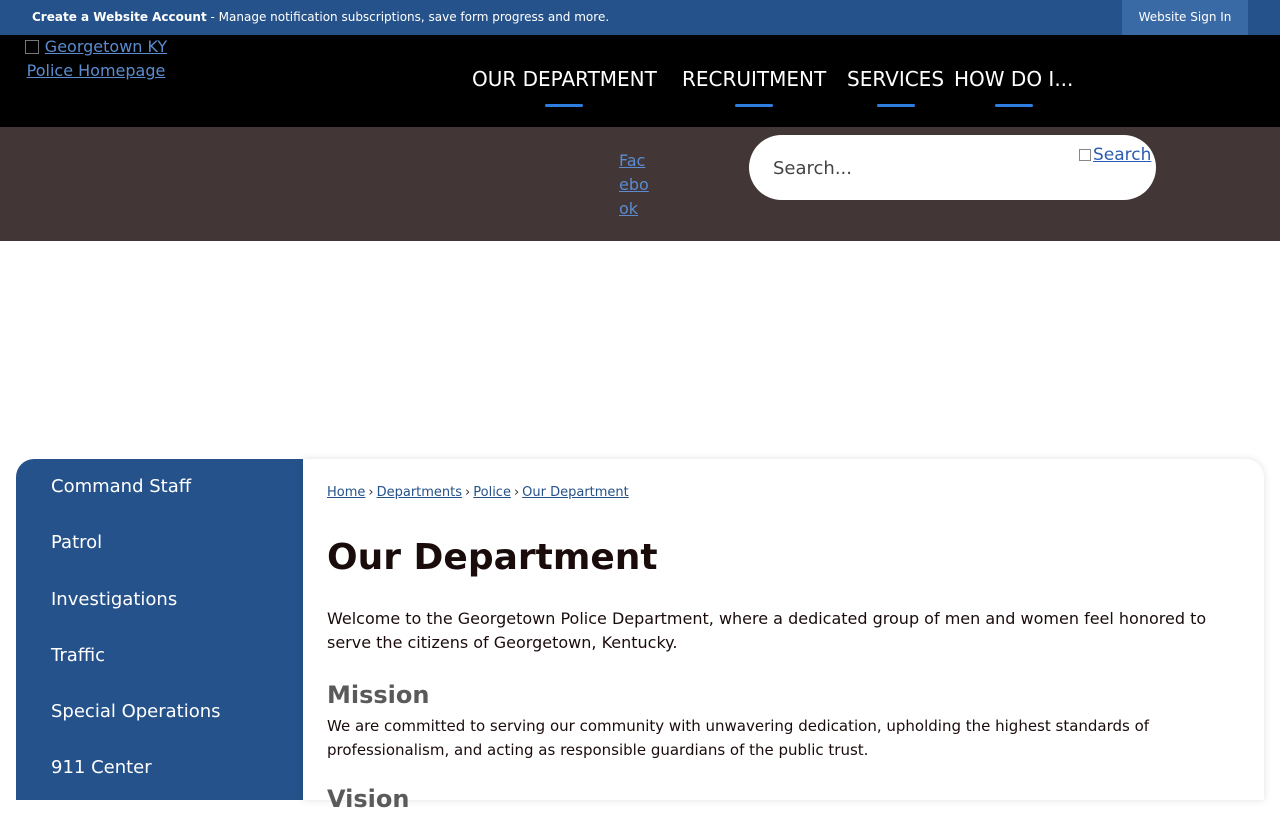  What do you see at coordinates (1085, 155) in the screenshot?
I see `search-icon` at bounding box center [1085, 155].